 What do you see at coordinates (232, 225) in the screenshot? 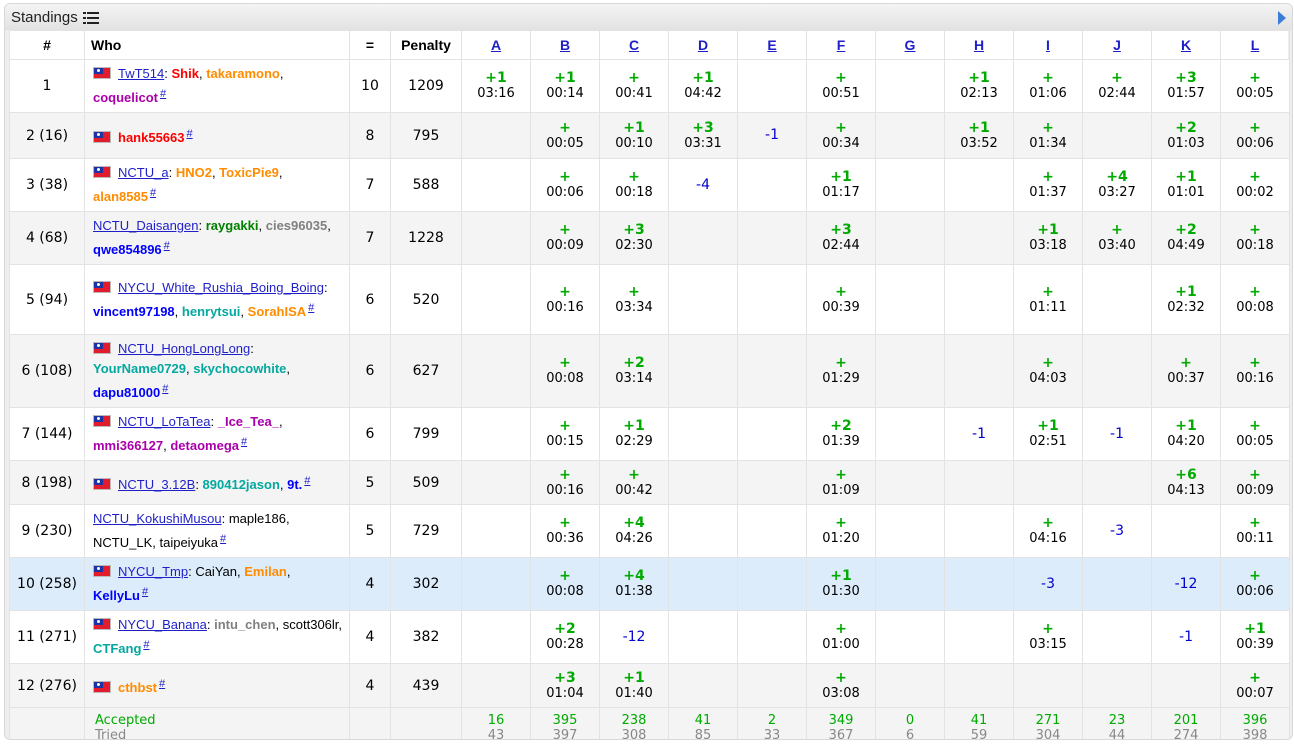
I see `member-handle: raygakki` at bounding box center [232, 225].